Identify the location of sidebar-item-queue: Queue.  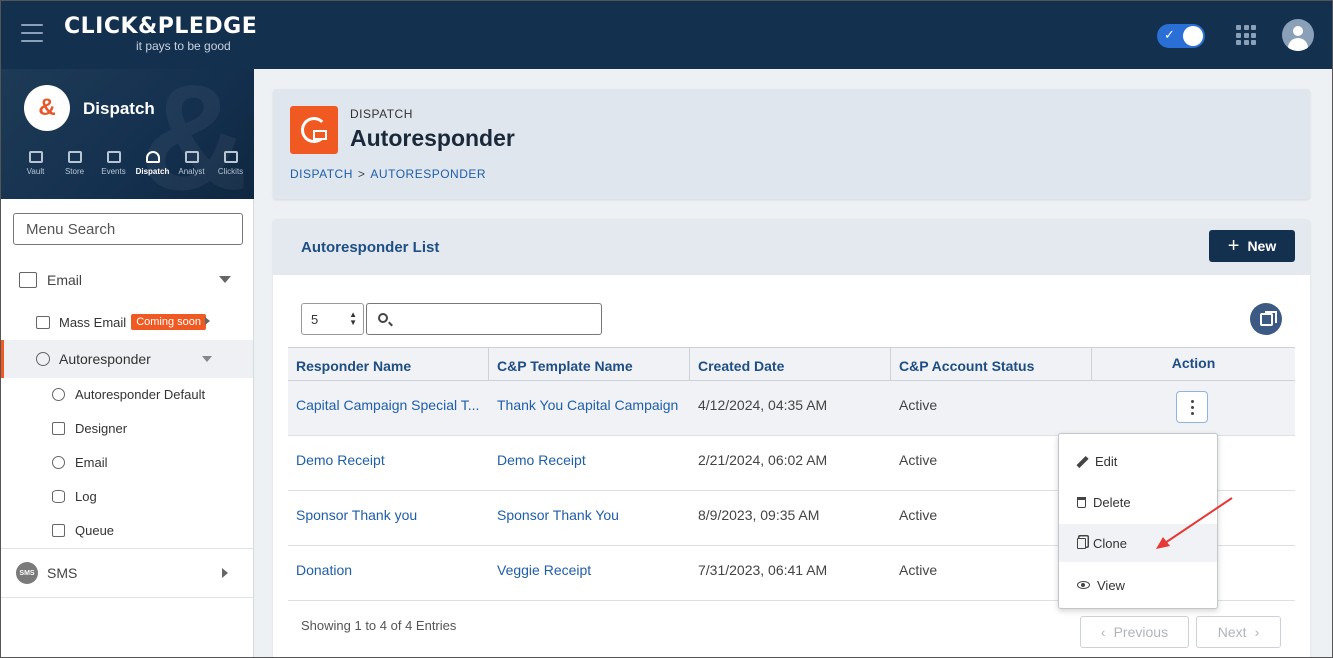
(126, 530).